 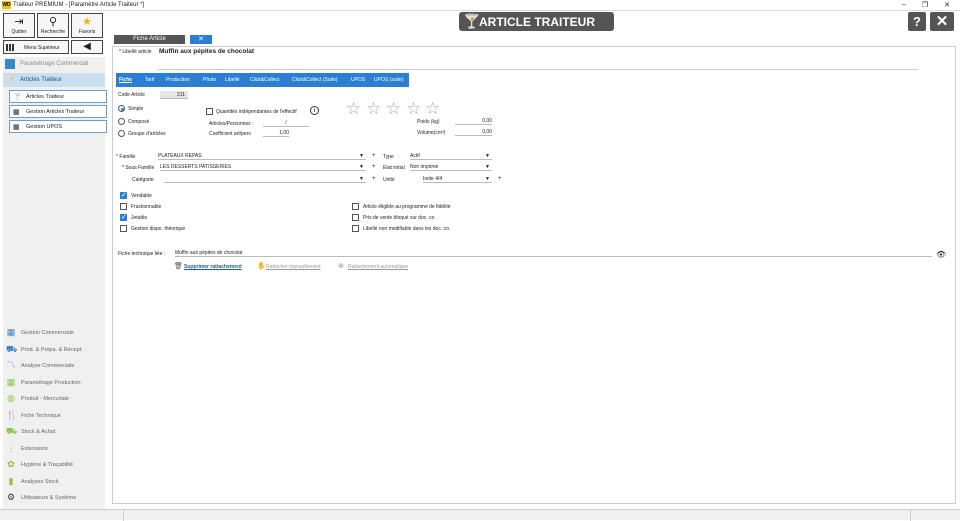 What do you see at coordinates (917, 21) in the screenshot?
I see `help-button: ?` at bounding box center [917, 21].